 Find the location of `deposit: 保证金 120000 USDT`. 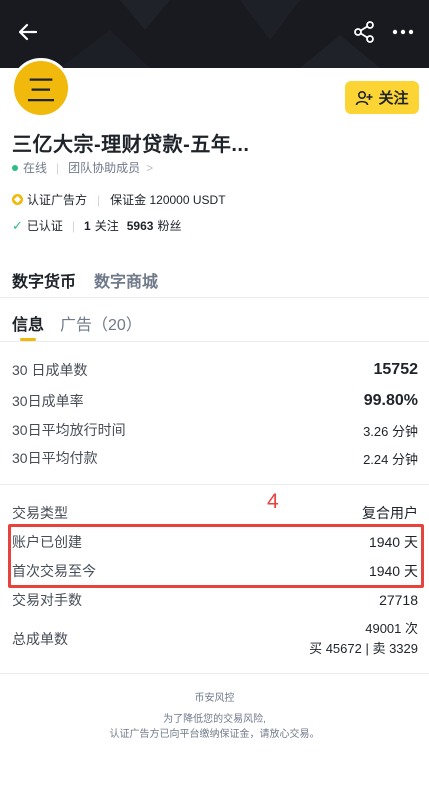

deposit: 保证金 120000 USDT is located at coordinates (168, 200).